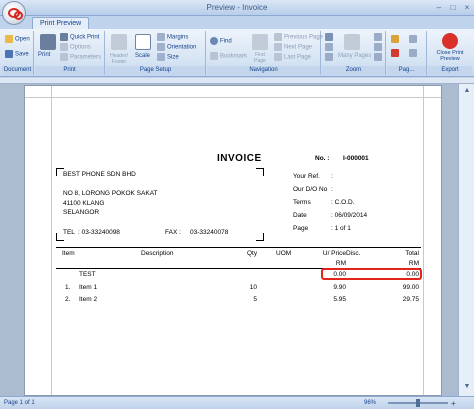 The image size is (474, 409). I want to click on customer-name: BEST PHONE SDN BHD, so click(99, 174).